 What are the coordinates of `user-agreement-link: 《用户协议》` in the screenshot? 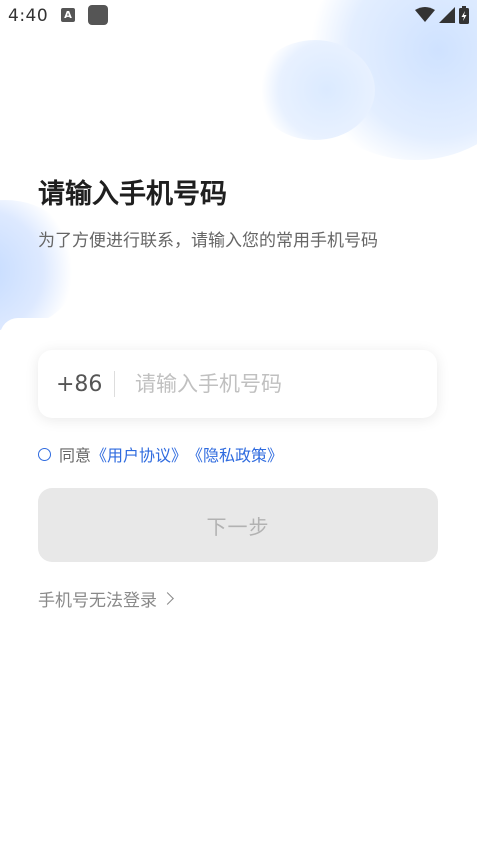 It's located at (139, 454).